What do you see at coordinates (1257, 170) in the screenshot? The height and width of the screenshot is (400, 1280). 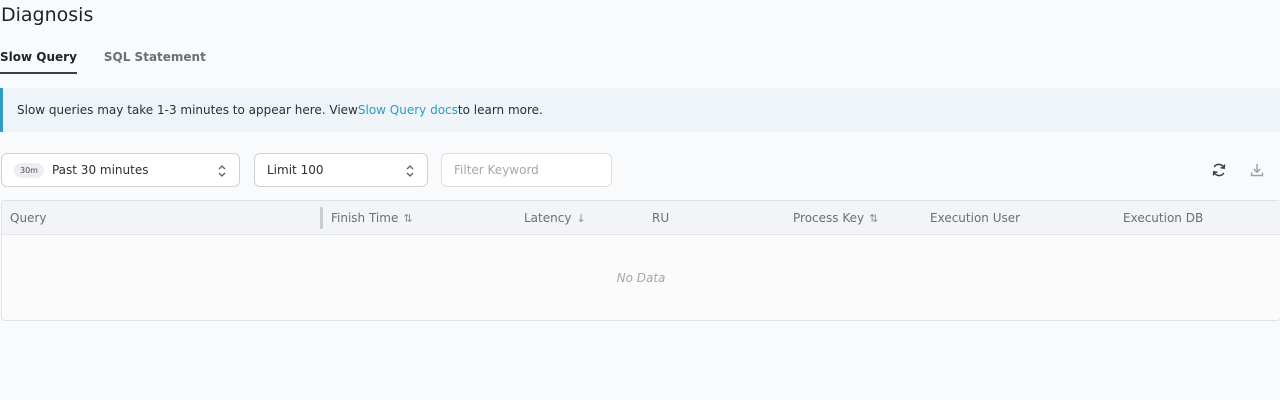 I see `download-icon` at bounding box center [1257, 170].